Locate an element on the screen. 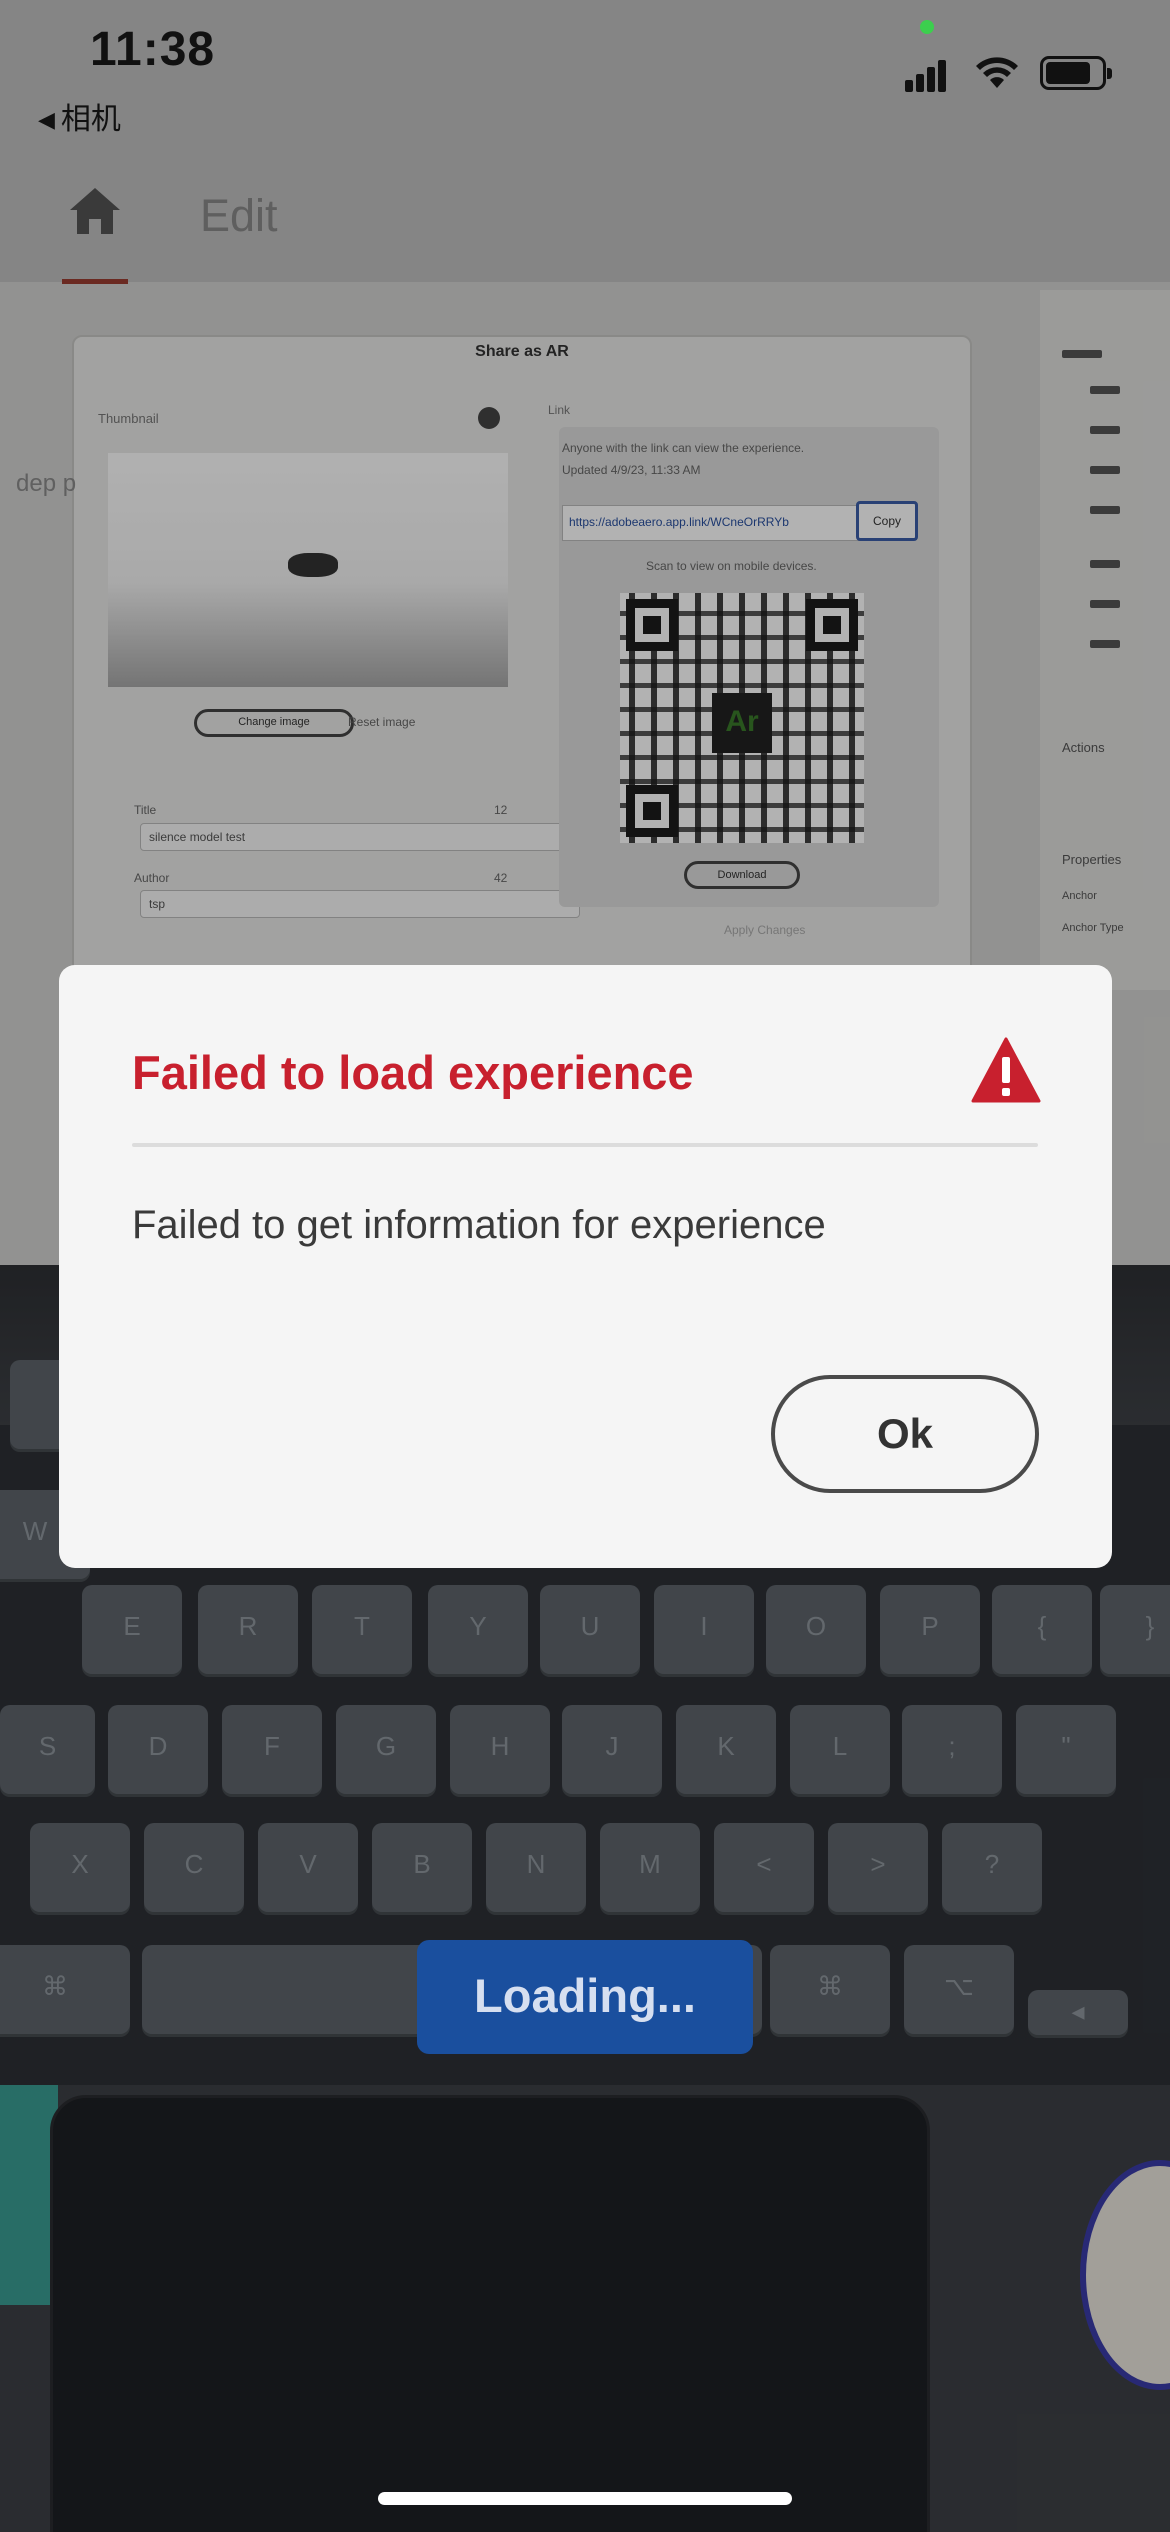 The image size is (1170, 2532). app-header: 11:38 ◀ 相机 Edit is located at coordinates (585, 142).